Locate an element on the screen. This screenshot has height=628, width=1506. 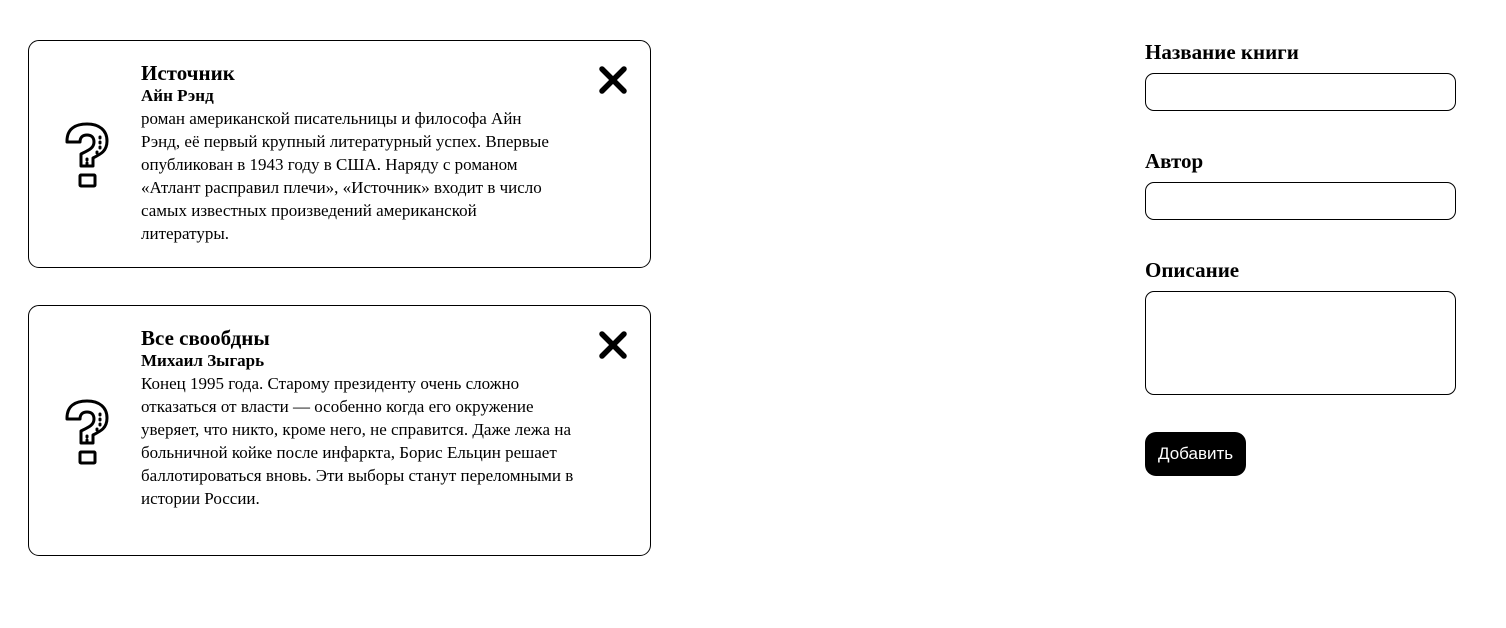
author-field-group: Автор is located at coordinates (1300, 184).